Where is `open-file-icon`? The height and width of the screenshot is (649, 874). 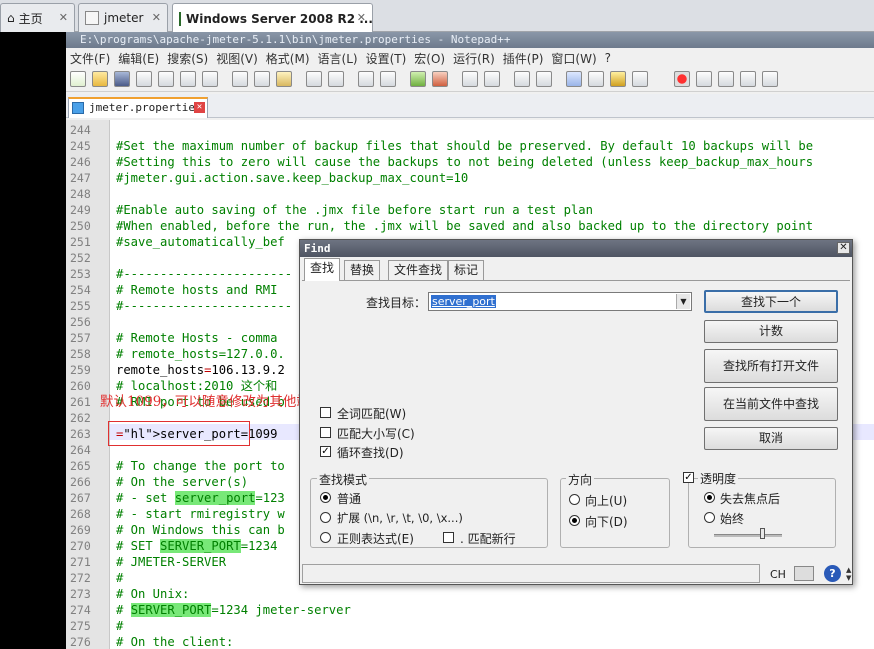
open-file-icon is located at coordinates (100, 79).